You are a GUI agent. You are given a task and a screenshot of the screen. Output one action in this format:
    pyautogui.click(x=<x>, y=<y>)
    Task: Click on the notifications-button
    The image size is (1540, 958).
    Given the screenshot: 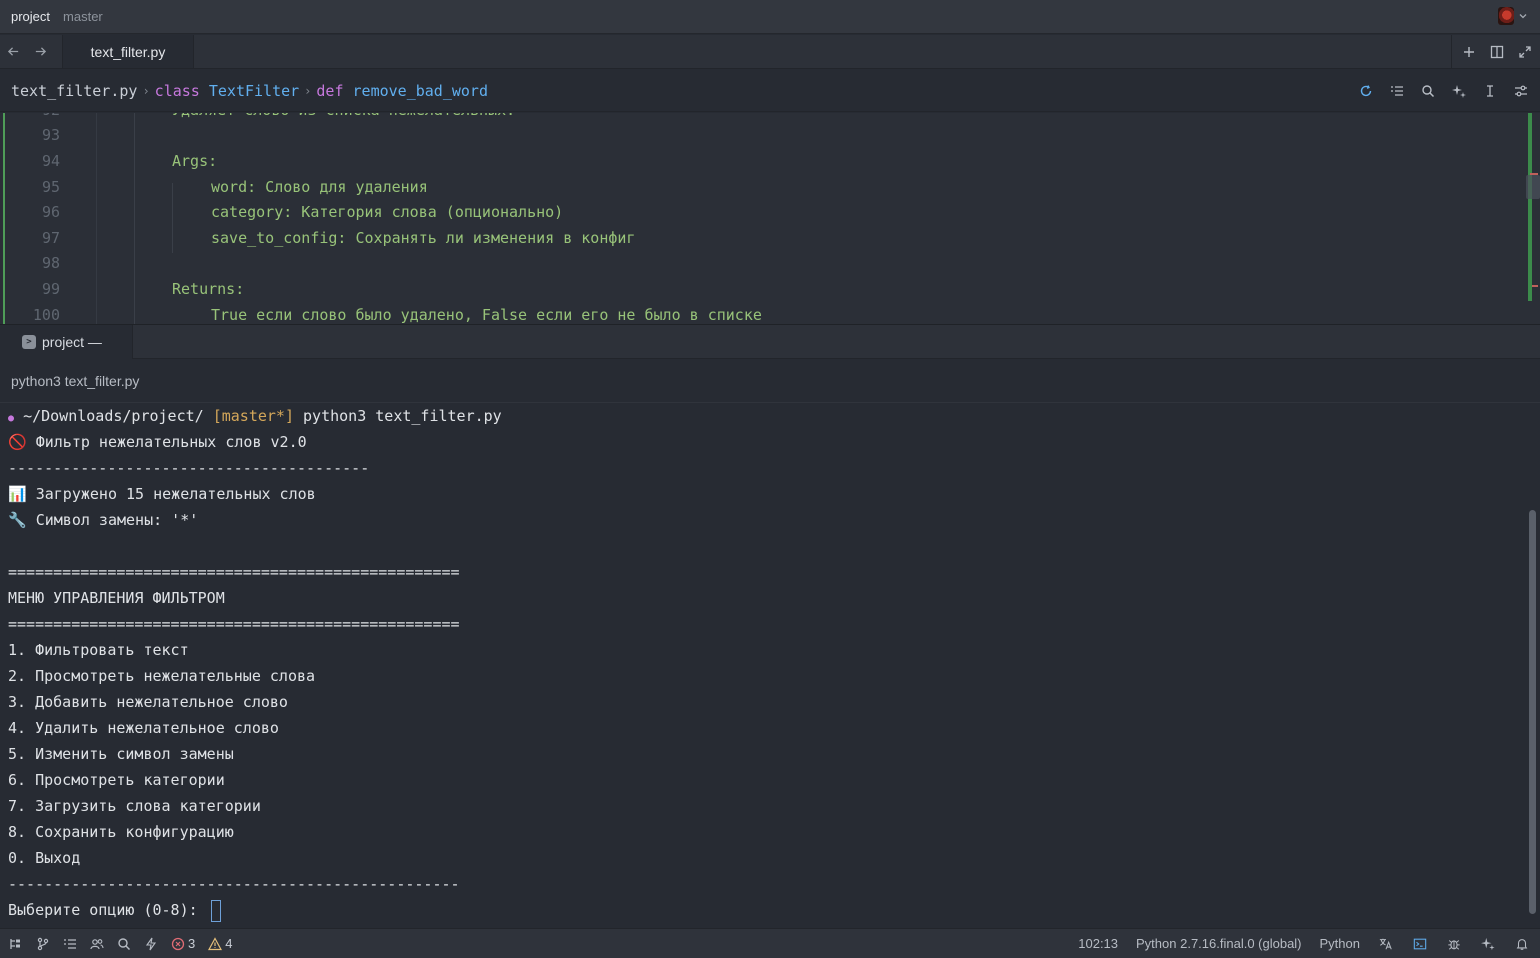 What is the action you would take?
    pyautogui.click(x=1522, y=944)
    